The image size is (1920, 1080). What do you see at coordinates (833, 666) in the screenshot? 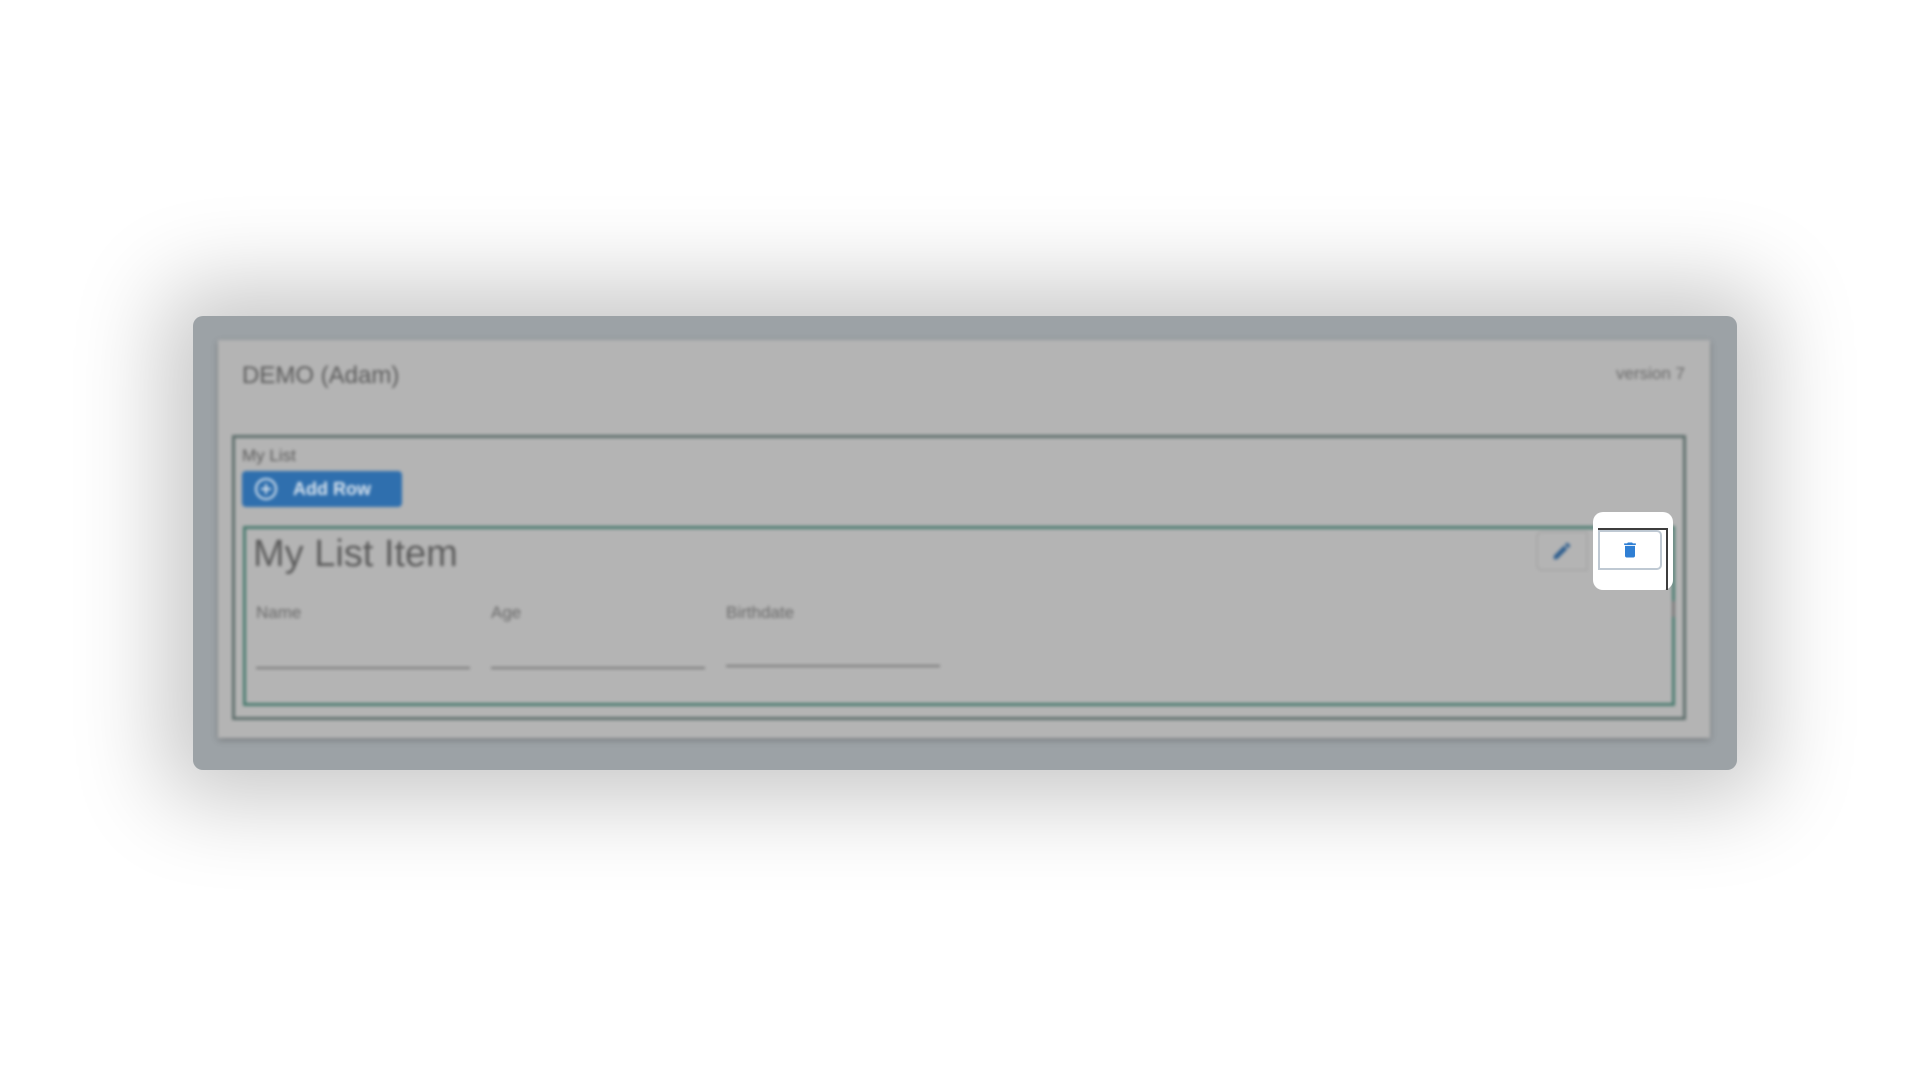
I see `birthdate-field-underline` at bounding box center [833, 666].